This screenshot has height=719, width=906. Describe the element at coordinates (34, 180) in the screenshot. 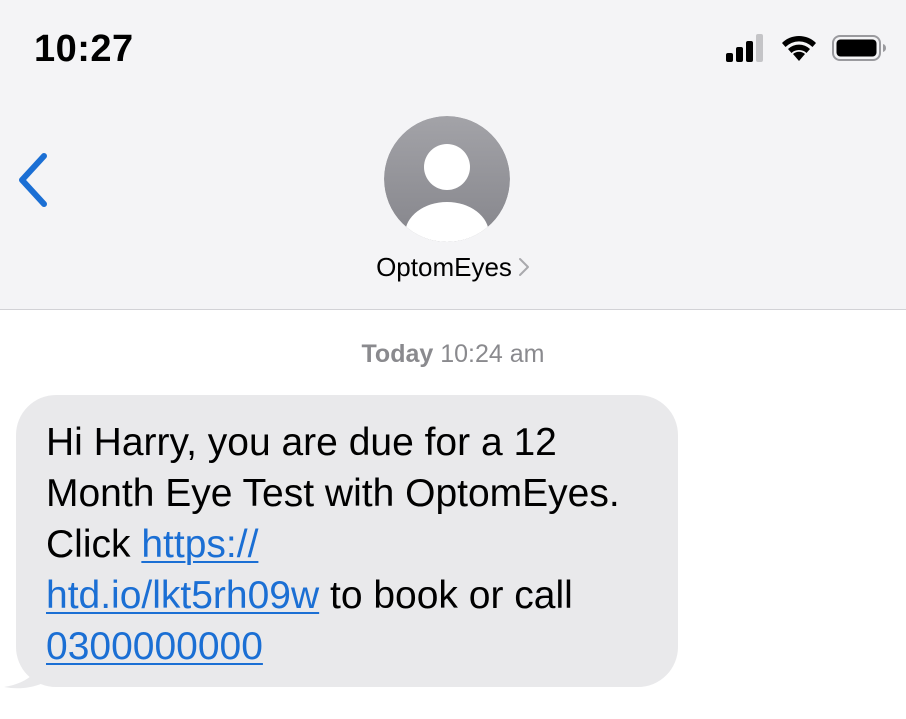

I see `back-button` at that location.